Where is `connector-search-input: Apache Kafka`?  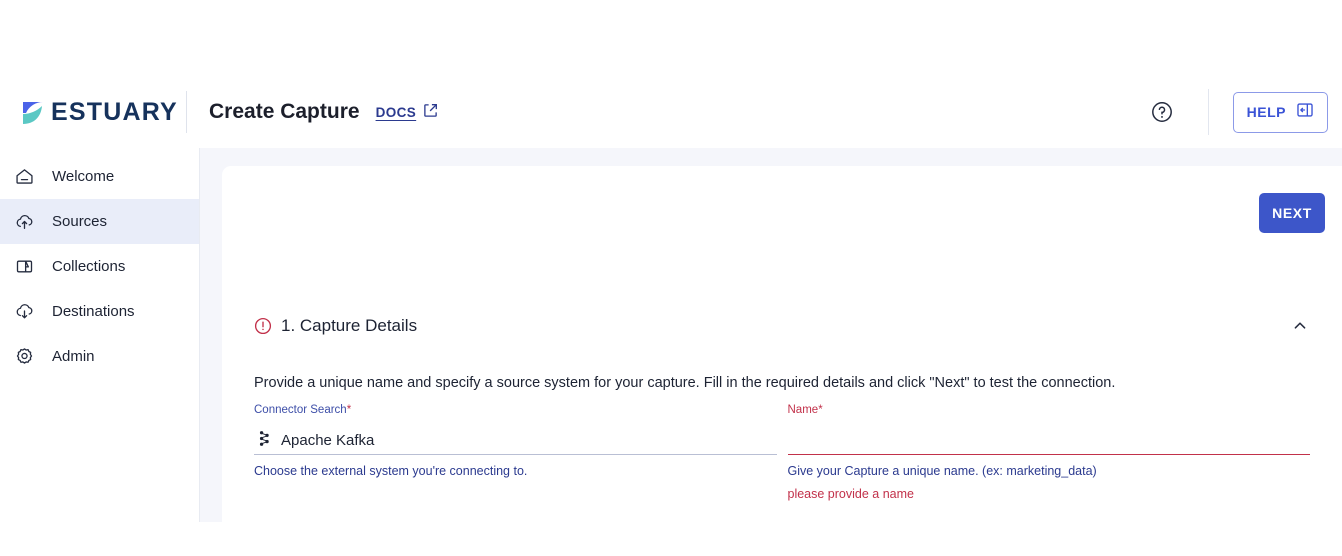
connector-search-input: Apache Kafka is located at coordinates (515, 441).